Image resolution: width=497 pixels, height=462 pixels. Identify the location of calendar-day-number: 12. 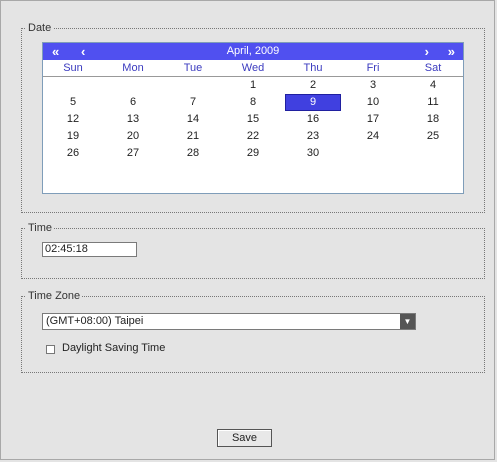
(73, 119).